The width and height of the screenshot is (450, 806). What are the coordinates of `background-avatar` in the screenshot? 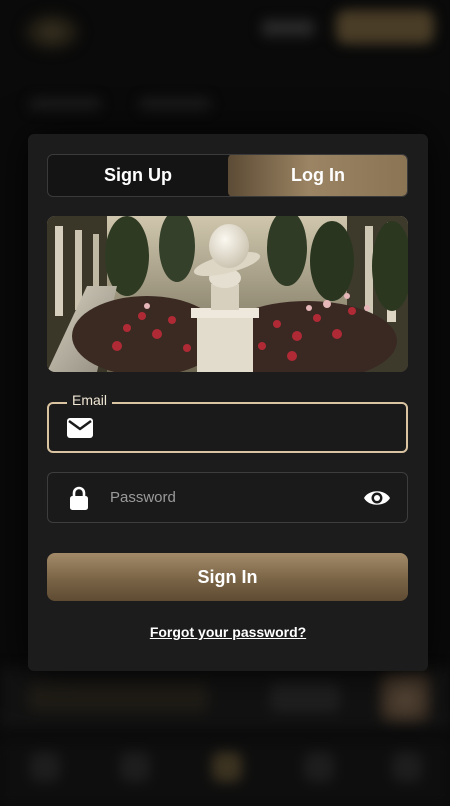 It's located at (405, 697).